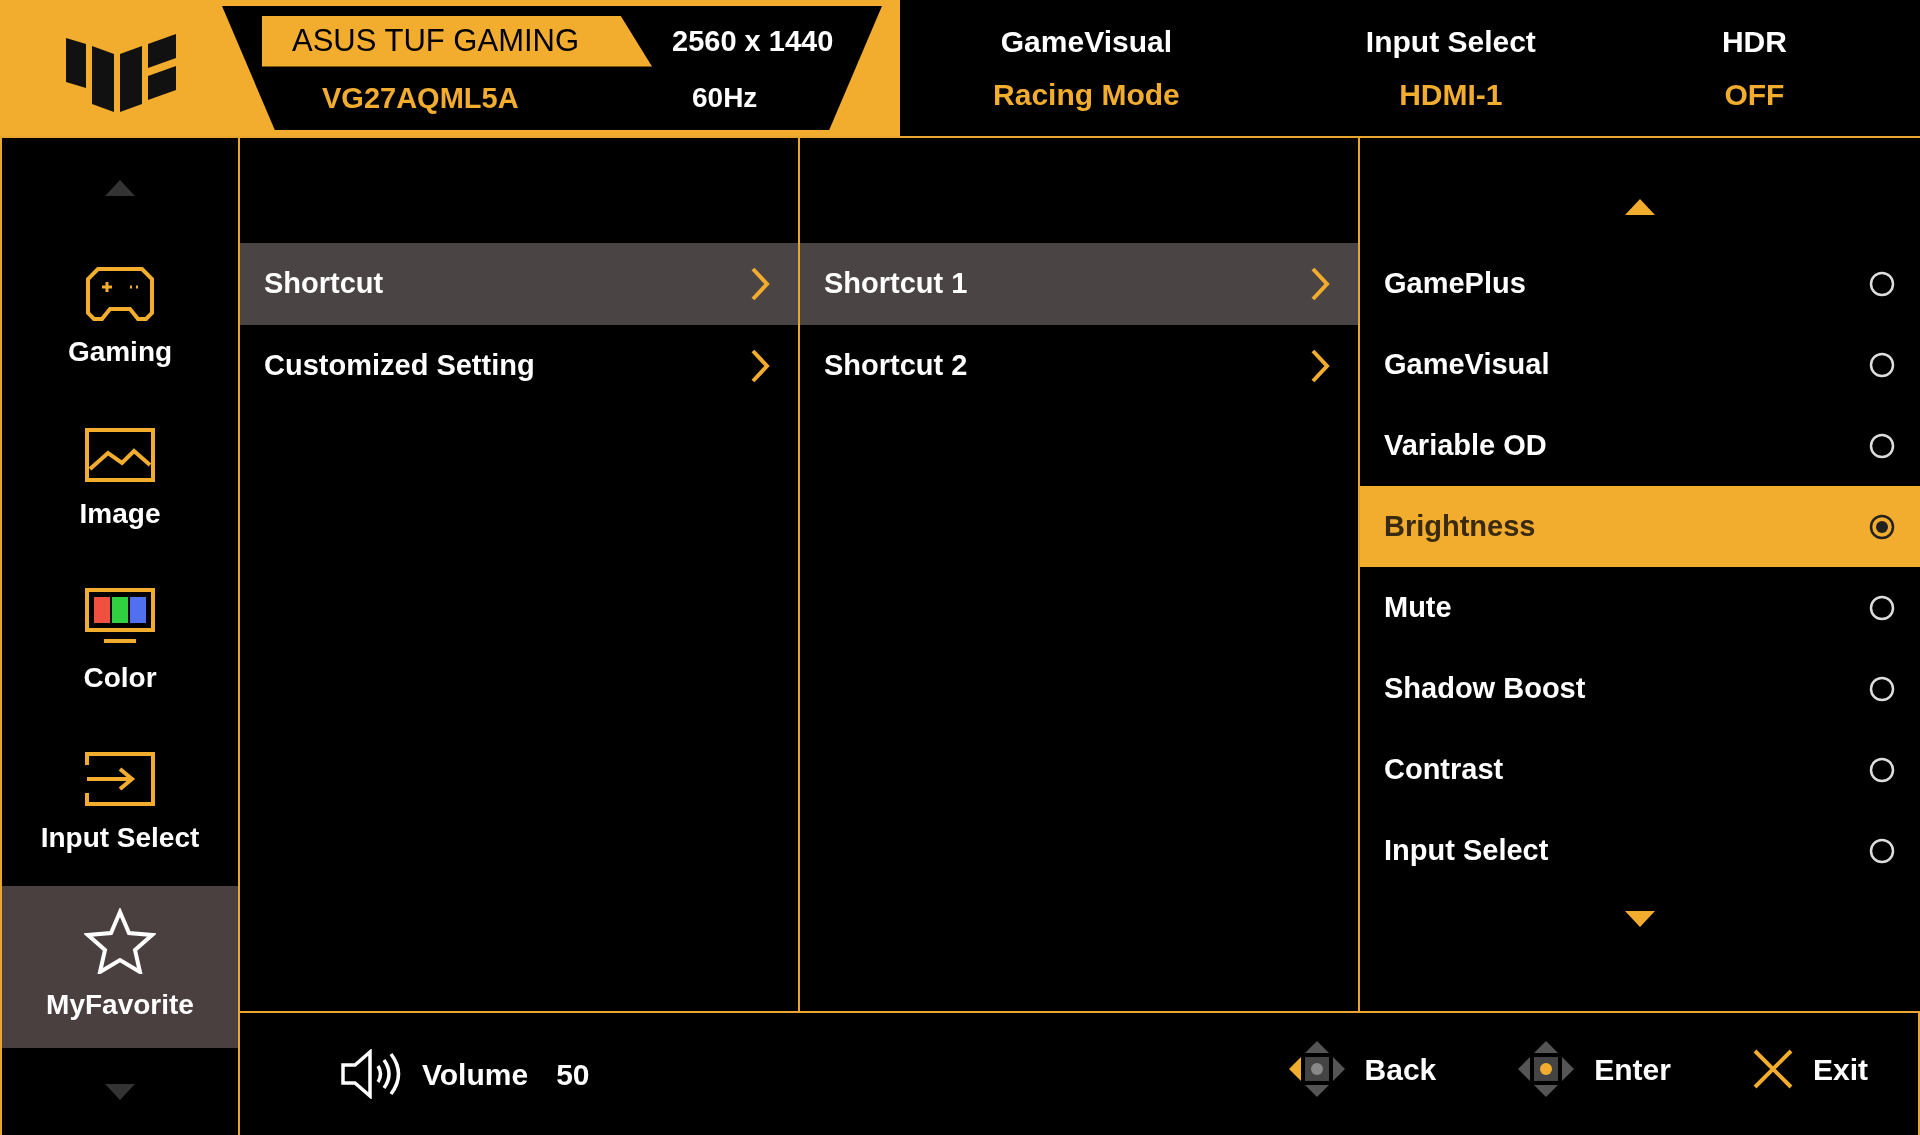 This screenshot has width=1920, height=1135. Describe the element at coordinates (519, 284) in the screenshot. I see `menu-item: Shortcut` at that location.